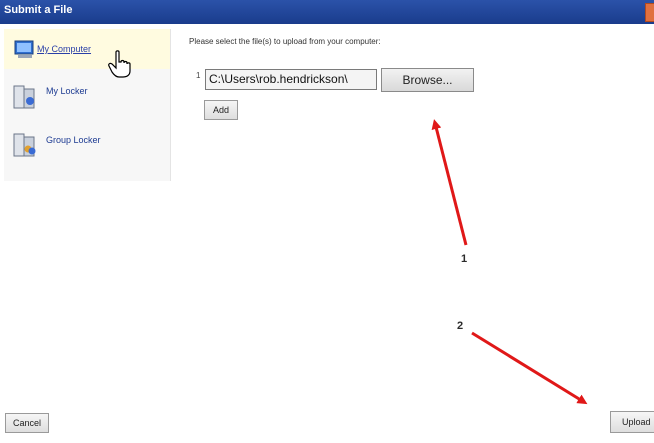  Describe the element at coordinates (464, 259) in the screenshot. I see `annotation-number-1: 1` at that location.